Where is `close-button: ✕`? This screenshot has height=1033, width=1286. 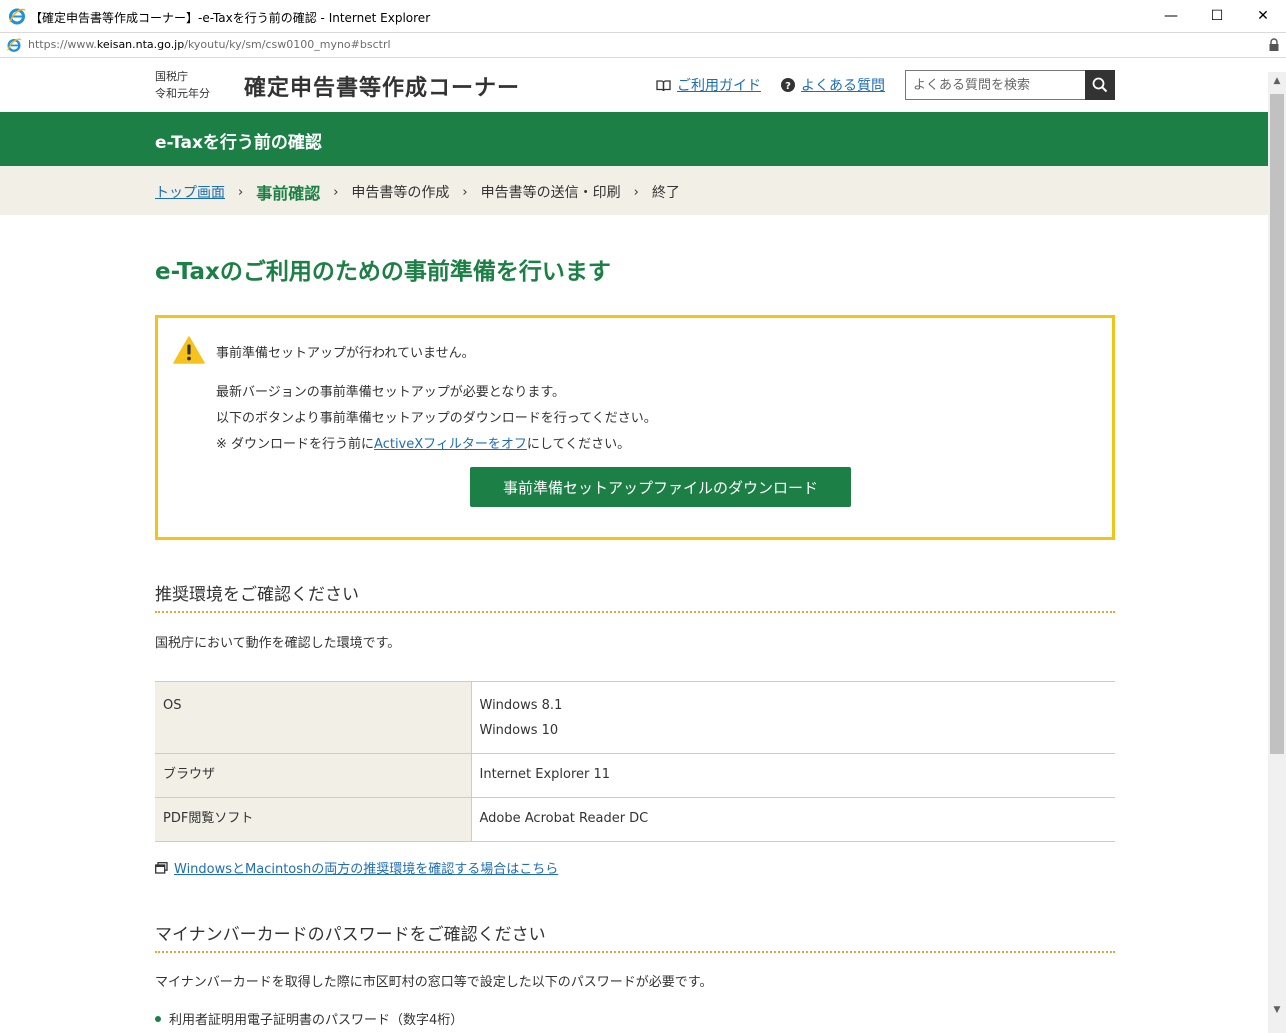
close-button: ✕ is located at coordinates (1263, 16).